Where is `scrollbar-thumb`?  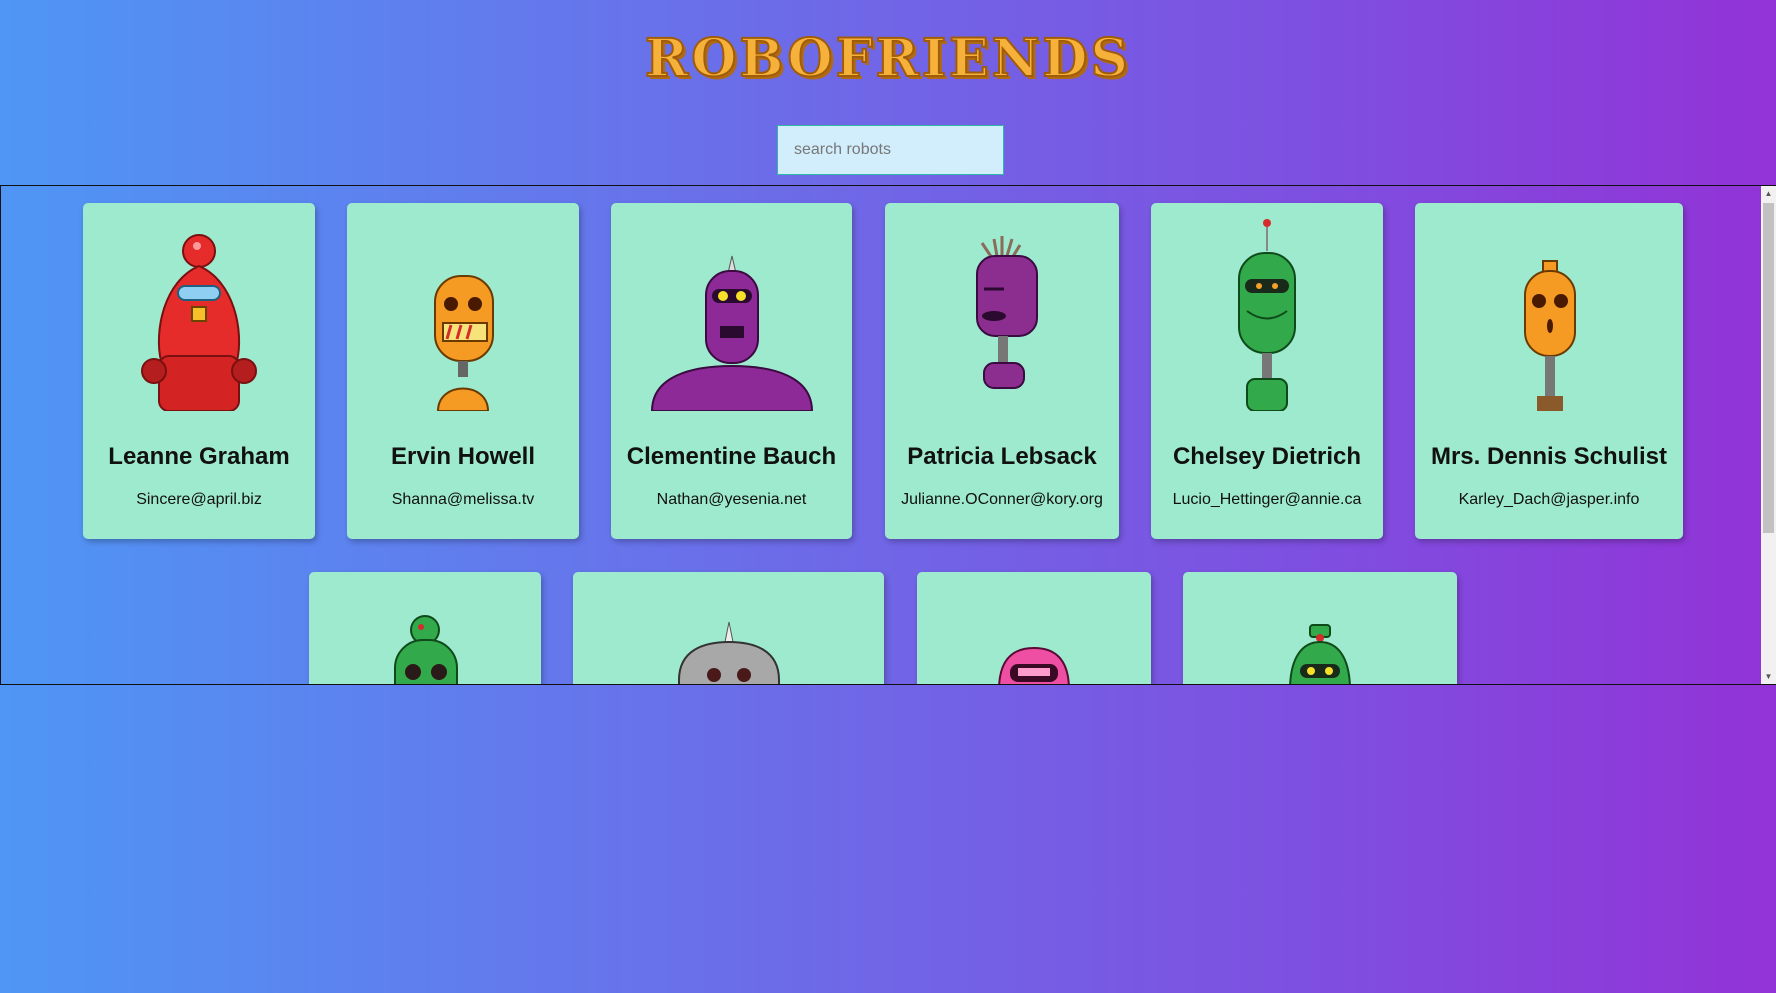
scrollbar-thumb is located at coordinates (1768, 368).